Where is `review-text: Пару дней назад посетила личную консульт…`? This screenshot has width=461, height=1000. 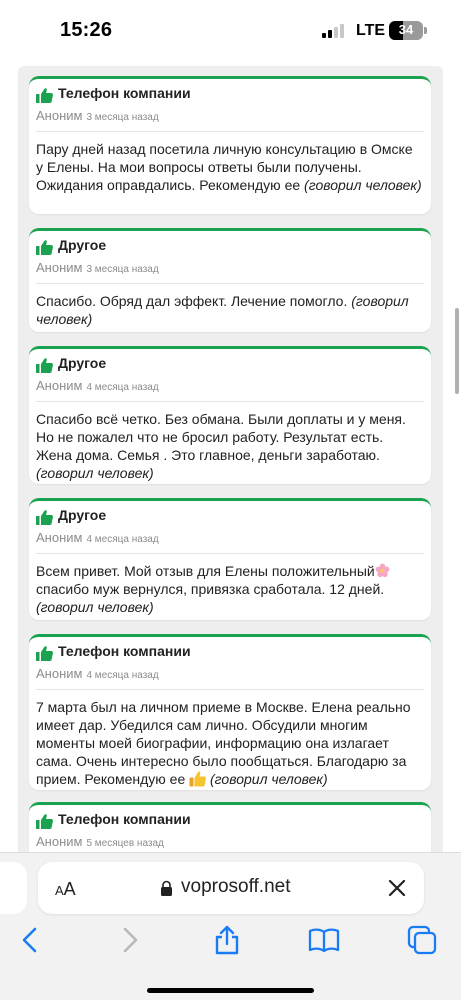
review-text: Пару дней назад посетила личную консульт… is located at coordinates (229, 167).